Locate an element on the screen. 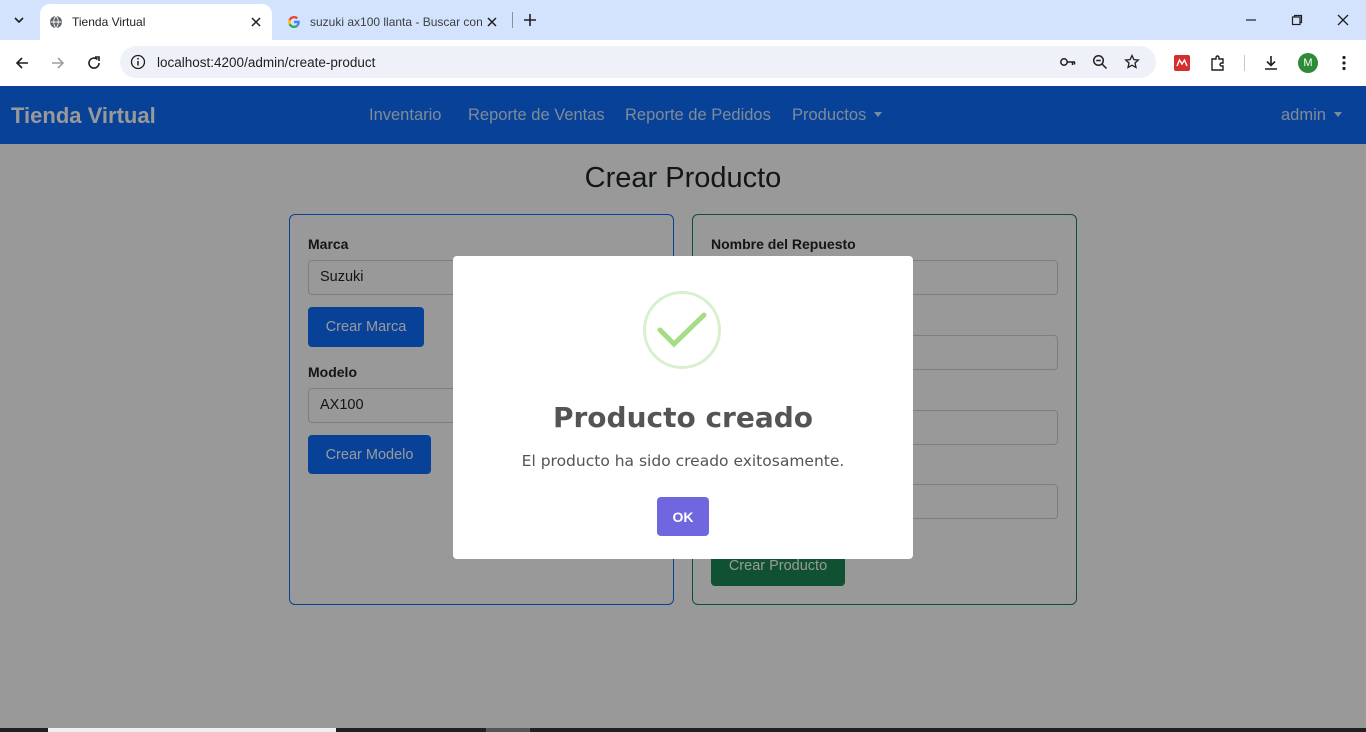 Image resolution: width=1366 pixels, height=732 pixels. plus-icon is located at coordinates (530, 20).